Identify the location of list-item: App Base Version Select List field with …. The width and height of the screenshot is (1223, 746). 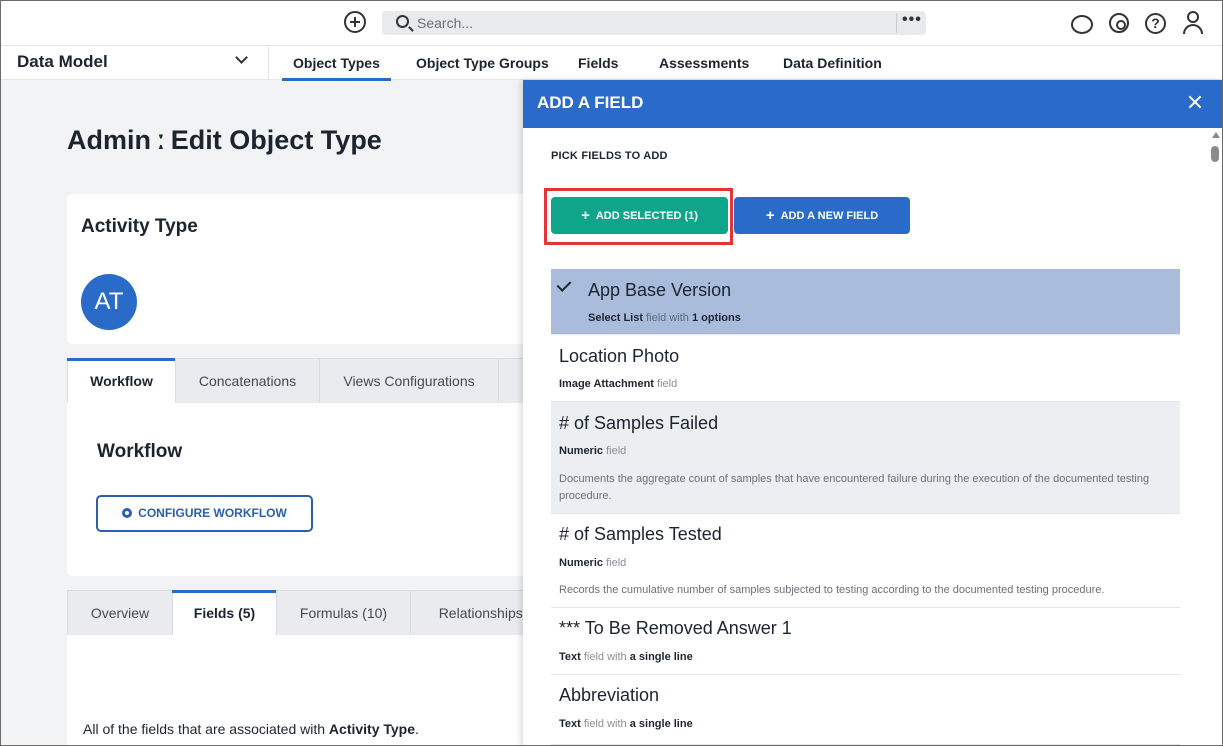
(865, 302).